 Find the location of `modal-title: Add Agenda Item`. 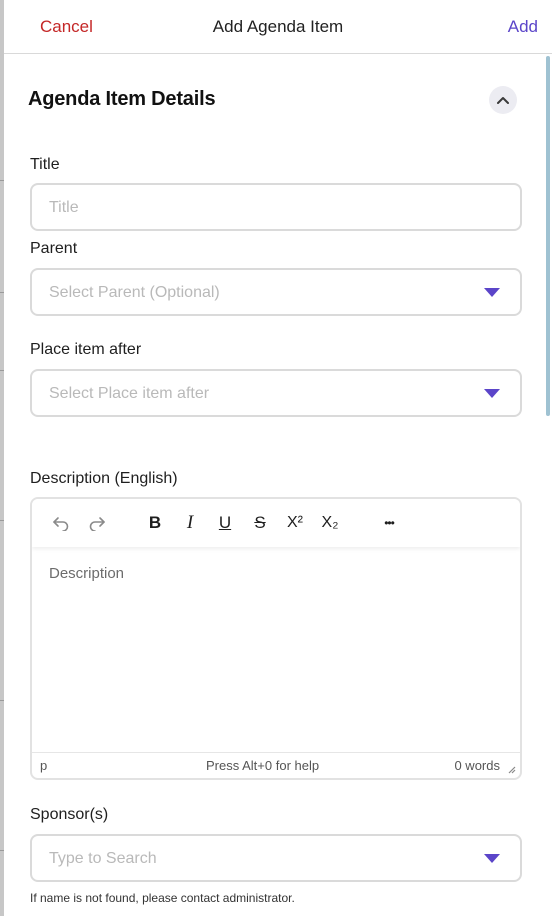

modal-title: Add Agenda Item is located at coordinates (278, 26).